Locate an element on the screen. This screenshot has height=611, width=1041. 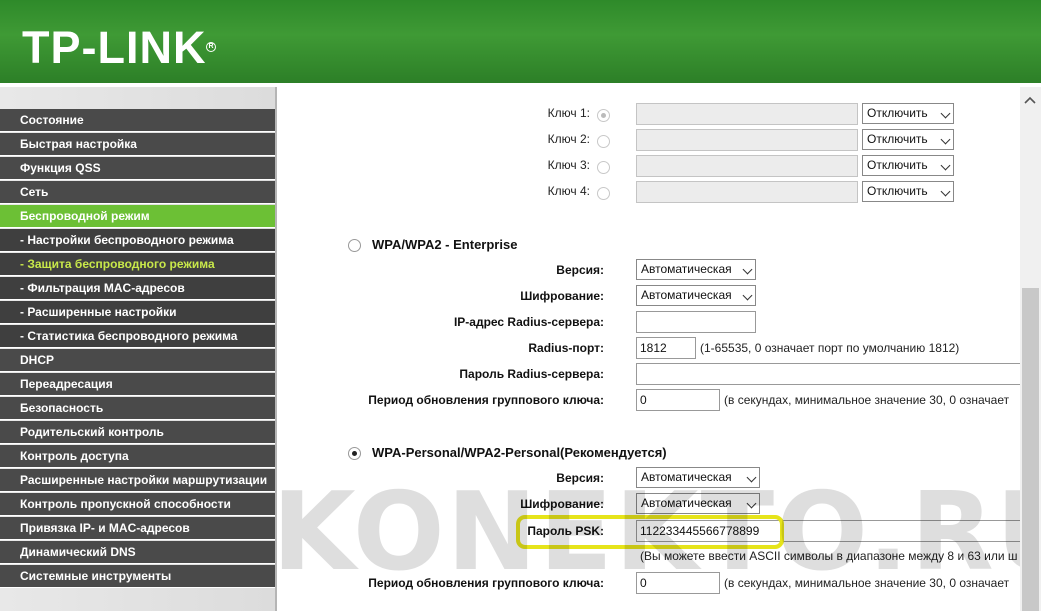
personal-group-key-label: Период обновления группового ключа: is located at coordinates (486, 583).